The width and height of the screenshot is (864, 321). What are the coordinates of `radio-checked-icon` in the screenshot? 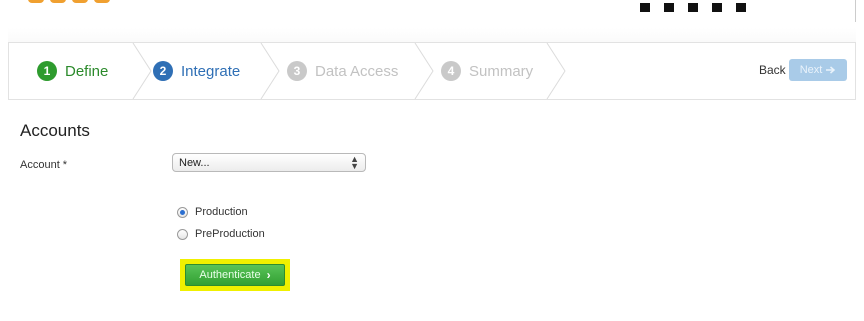 It's located at (182, 212).